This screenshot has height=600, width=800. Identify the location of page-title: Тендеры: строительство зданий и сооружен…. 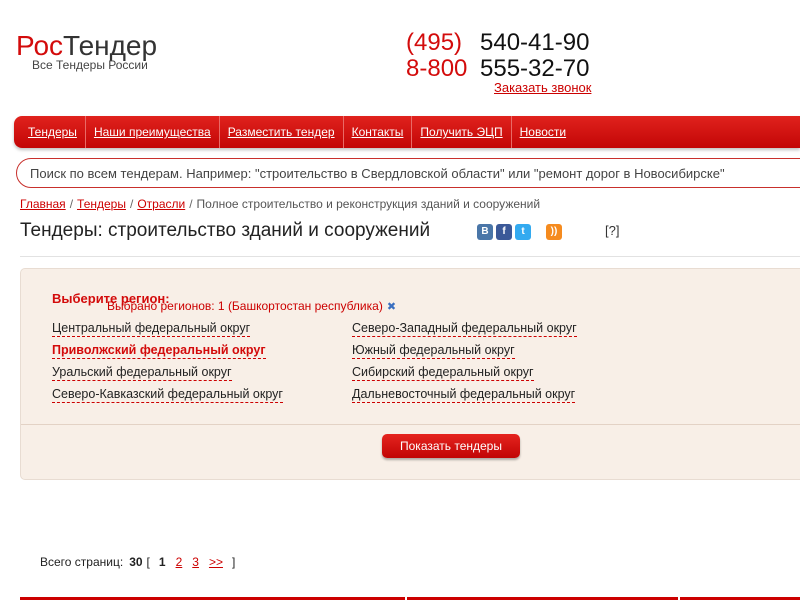
(225, 230).